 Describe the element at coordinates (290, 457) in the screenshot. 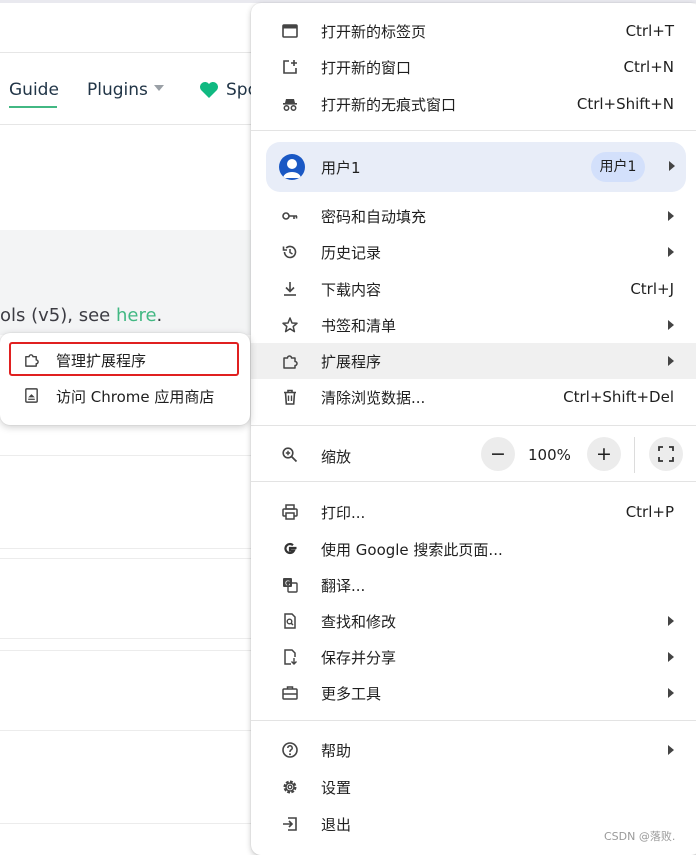

I see `zoom-icon` at that location.